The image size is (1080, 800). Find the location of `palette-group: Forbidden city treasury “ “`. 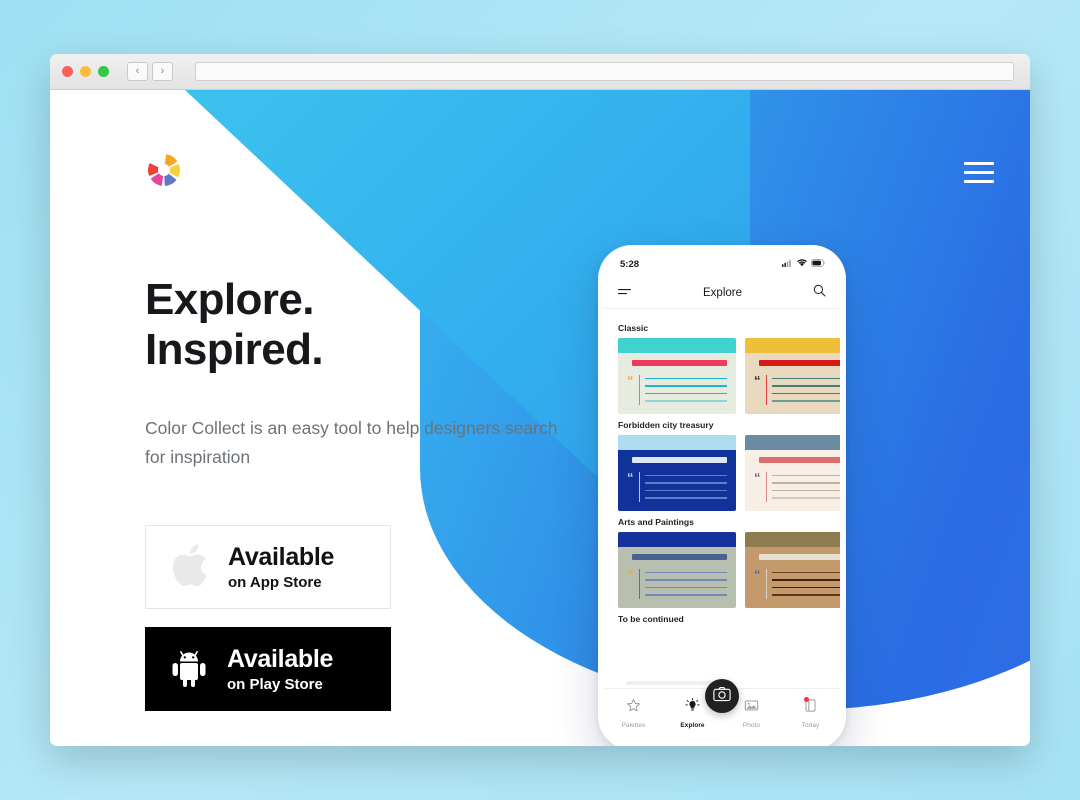

palette-group: Forbidden city treasury “ “ is located at coordinates (722, 465).